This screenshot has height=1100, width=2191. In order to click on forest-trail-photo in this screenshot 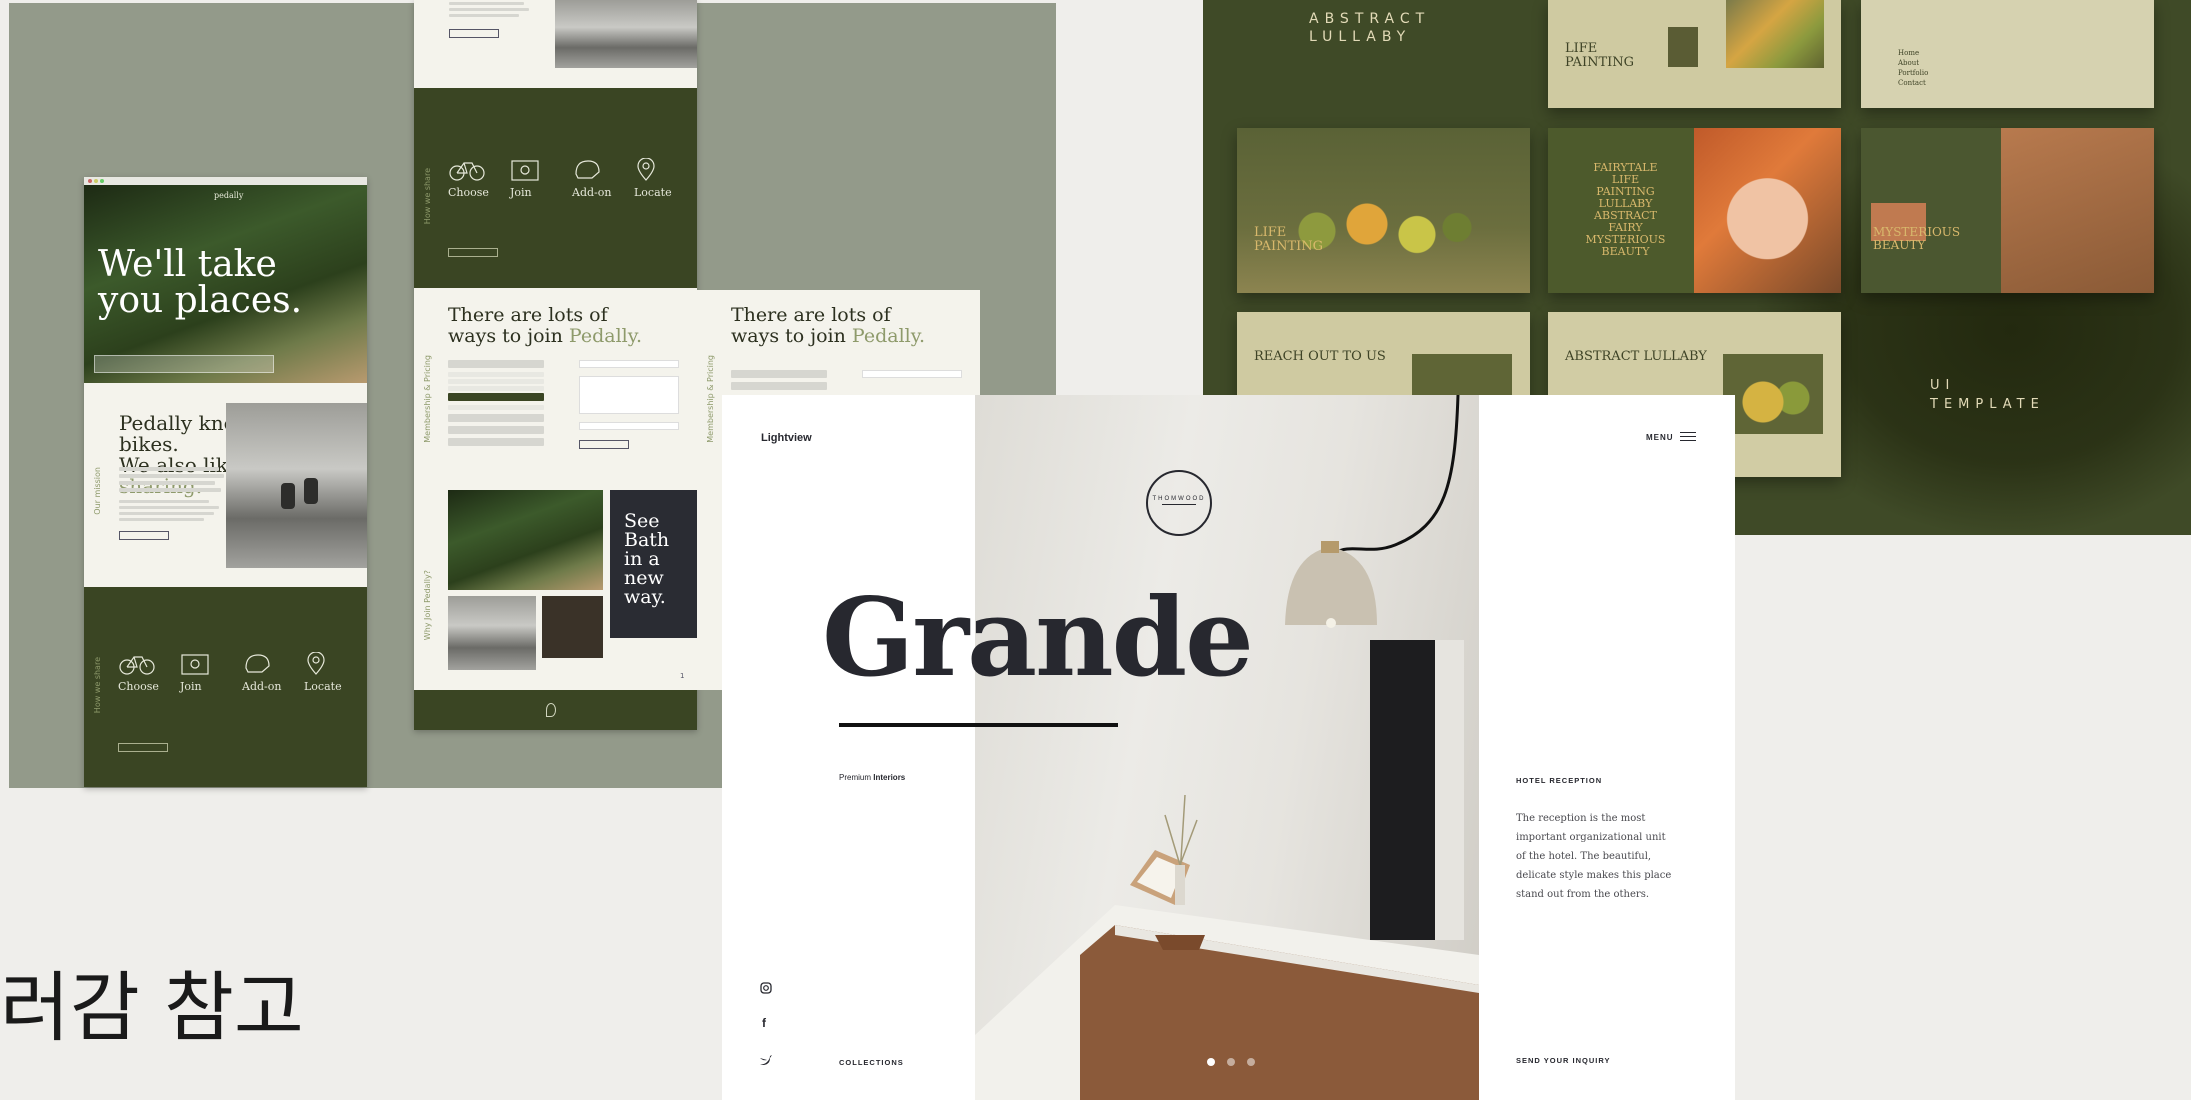, I will do `click(525, 540)`.